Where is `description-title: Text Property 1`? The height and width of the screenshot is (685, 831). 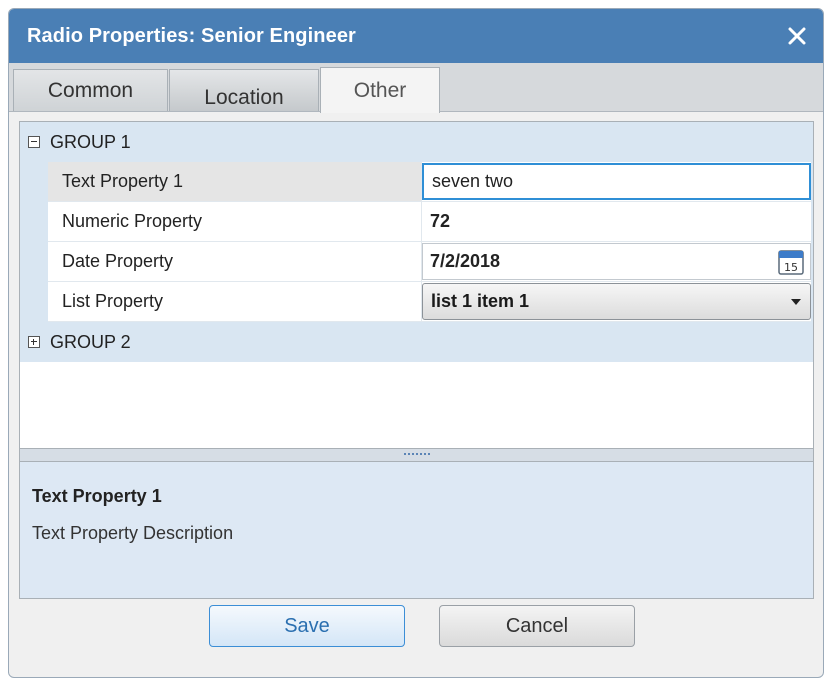 description-title: Text Property 1 is located at coordinates (97, 496).